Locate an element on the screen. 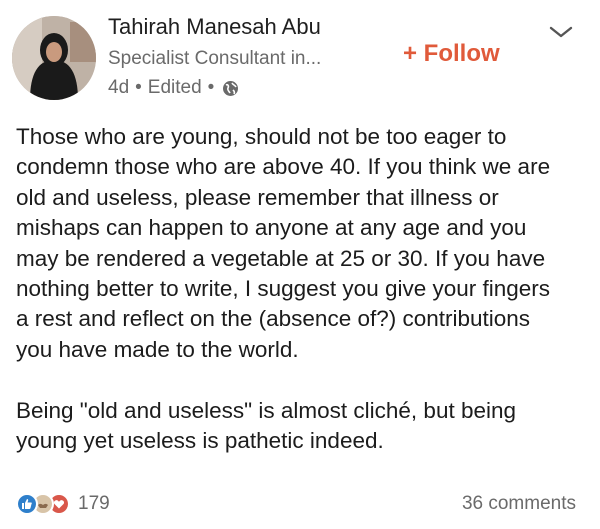 Image resolution: width=600 pixels, height=529 pixels. post-time: 4d is located at coordinates (119, 87).